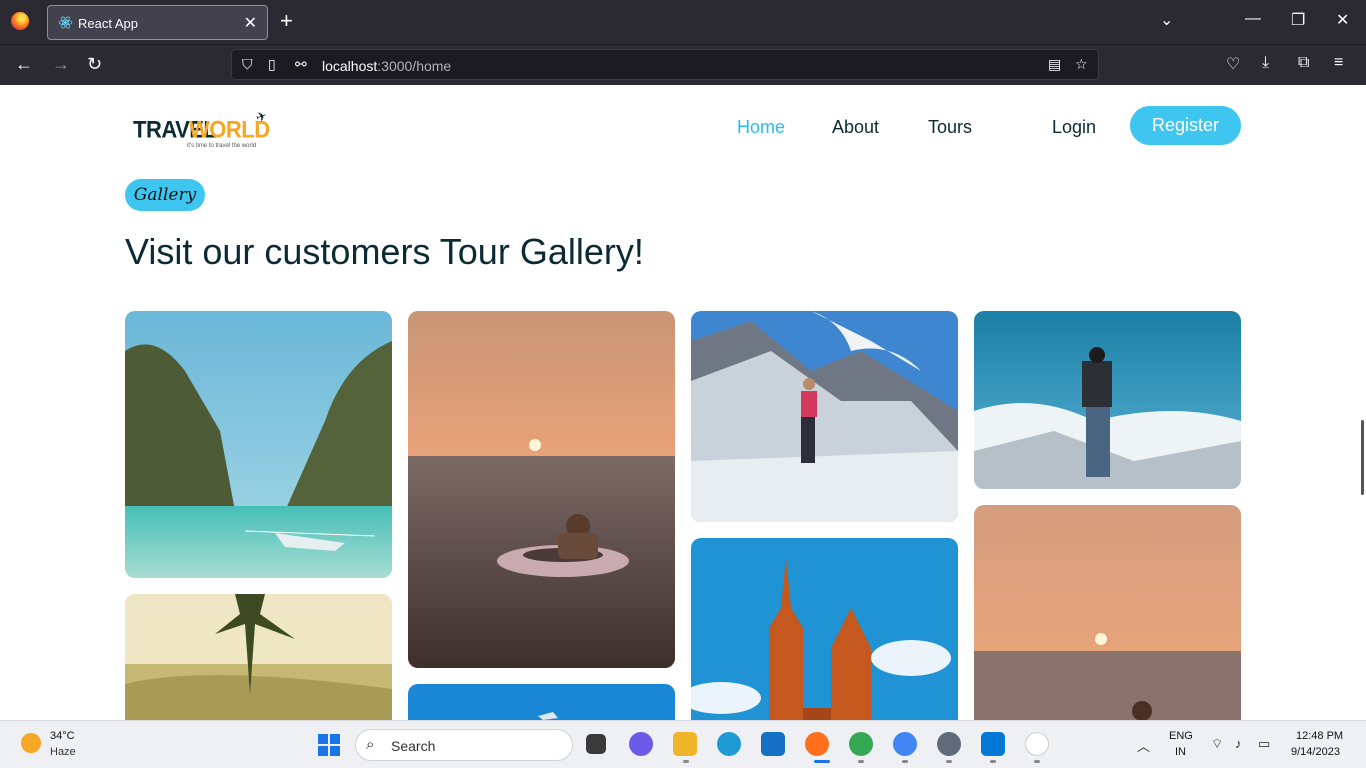 This screenshot has width=1366, height=768. What do you see at coordinates (1074, 127) in the screenshot?
I see `login-button: Login` at bounding box center [1074, 127].